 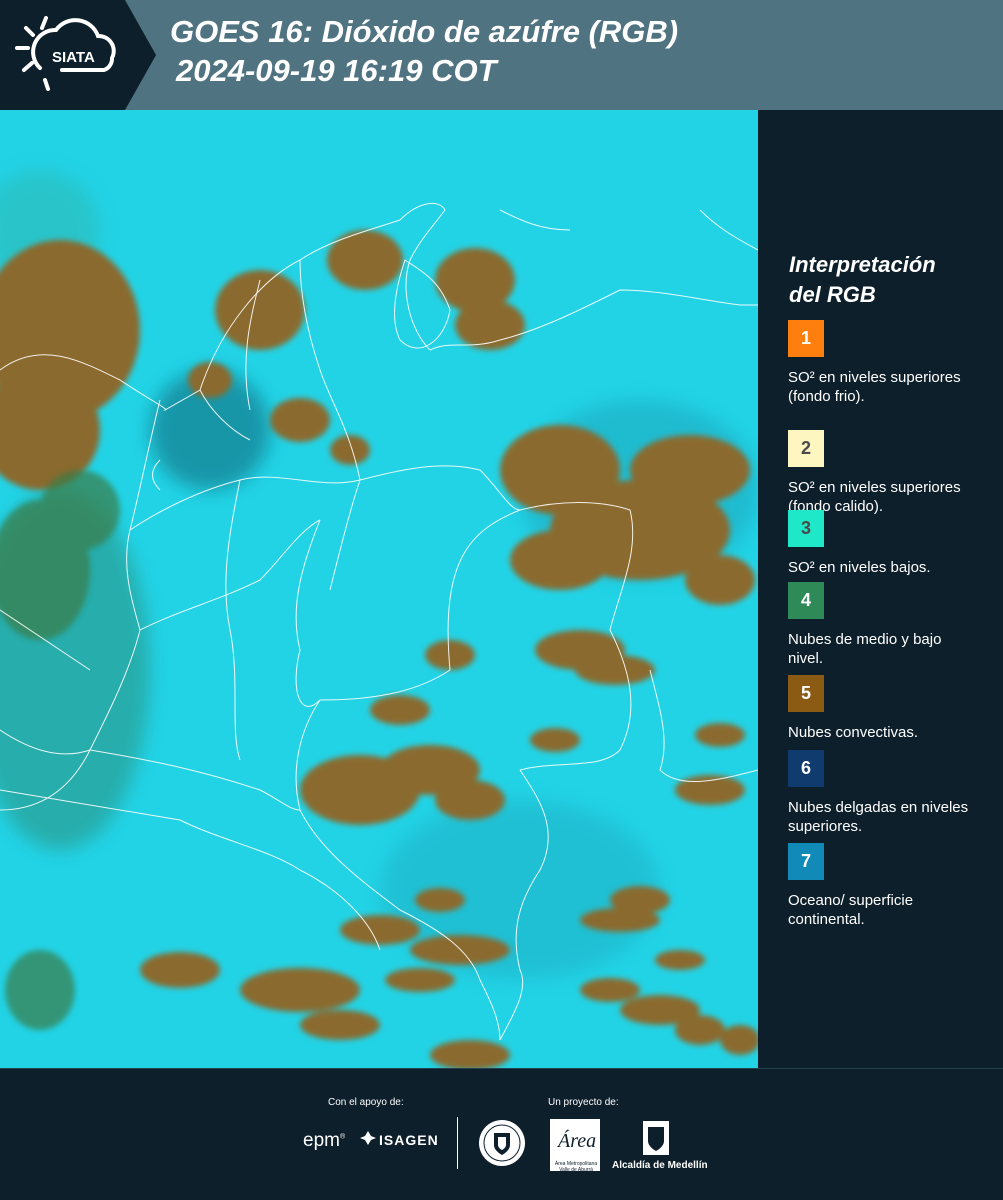 What do you see at coordinates (806, 338) in the screenshot?
I see `legend-swatch: 1` at bounding box center [806, 338].